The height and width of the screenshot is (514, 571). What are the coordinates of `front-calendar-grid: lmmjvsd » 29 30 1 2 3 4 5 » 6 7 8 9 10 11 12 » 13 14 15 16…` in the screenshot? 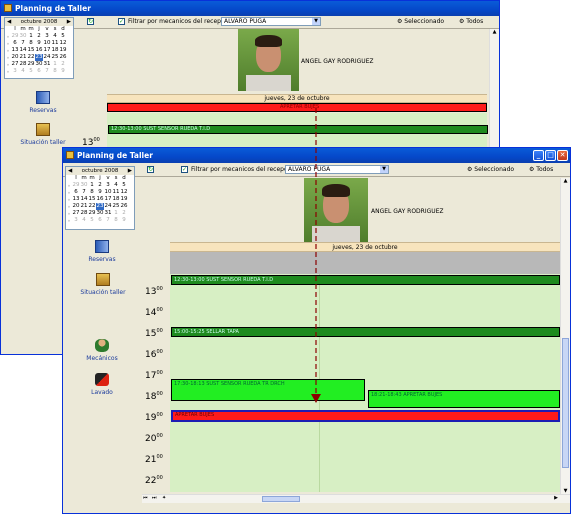 It's located at (100, 199).